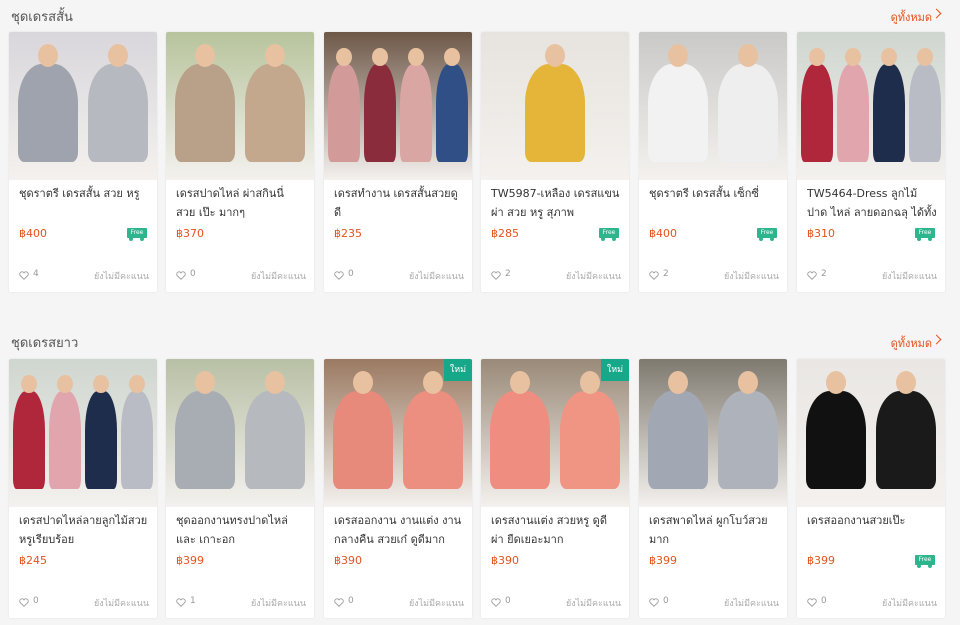 The image size is (960, 625). Describe the element at coordinates (348, 560) in the screenshot. I see `product-price: ฿390` at that location.